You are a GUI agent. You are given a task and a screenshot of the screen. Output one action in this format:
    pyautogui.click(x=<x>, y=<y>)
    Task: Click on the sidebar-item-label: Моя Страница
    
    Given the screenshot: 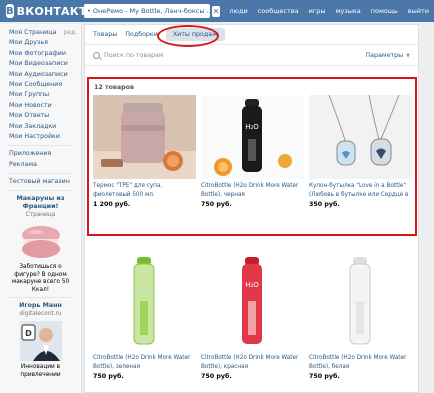 What is the action you would take?
    pyautogui.click(x=33, y=32)
    